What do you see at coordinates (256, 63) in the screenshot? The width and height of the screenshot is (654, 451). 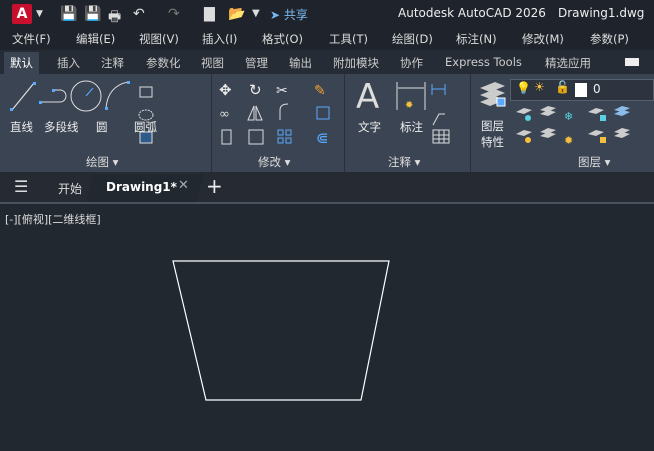 I see `tab-manage: 管理` at bounding box center [256, 63].